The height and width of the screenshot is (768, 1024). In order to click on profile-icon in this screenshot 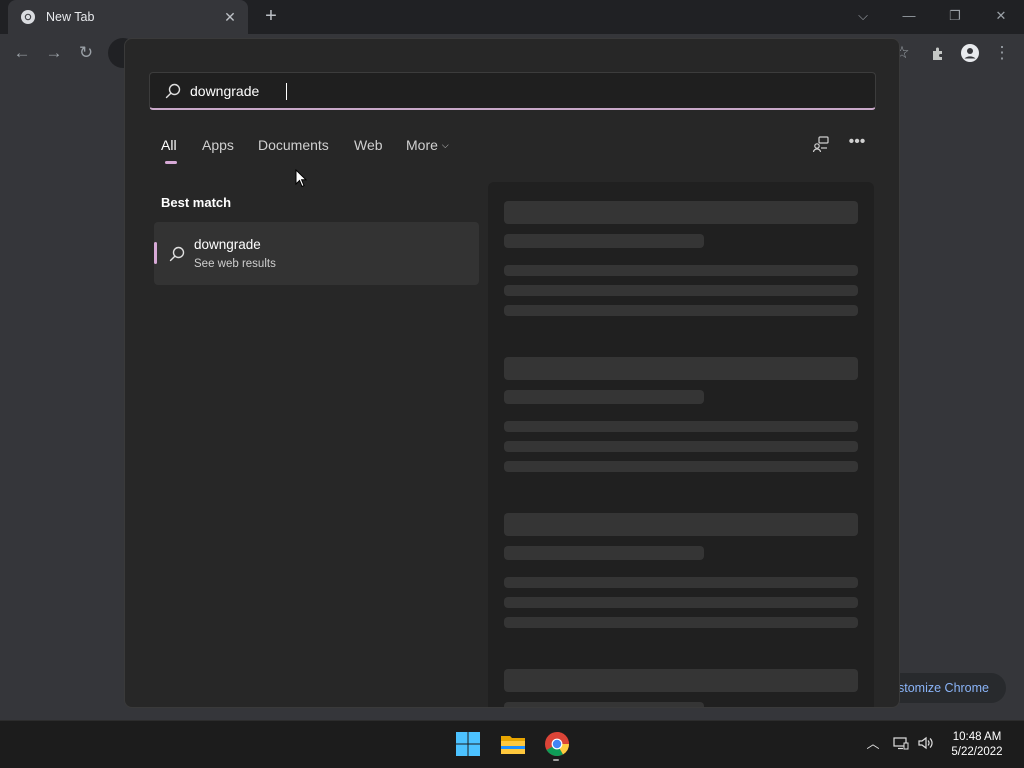, I will do `click(970, 53)`.